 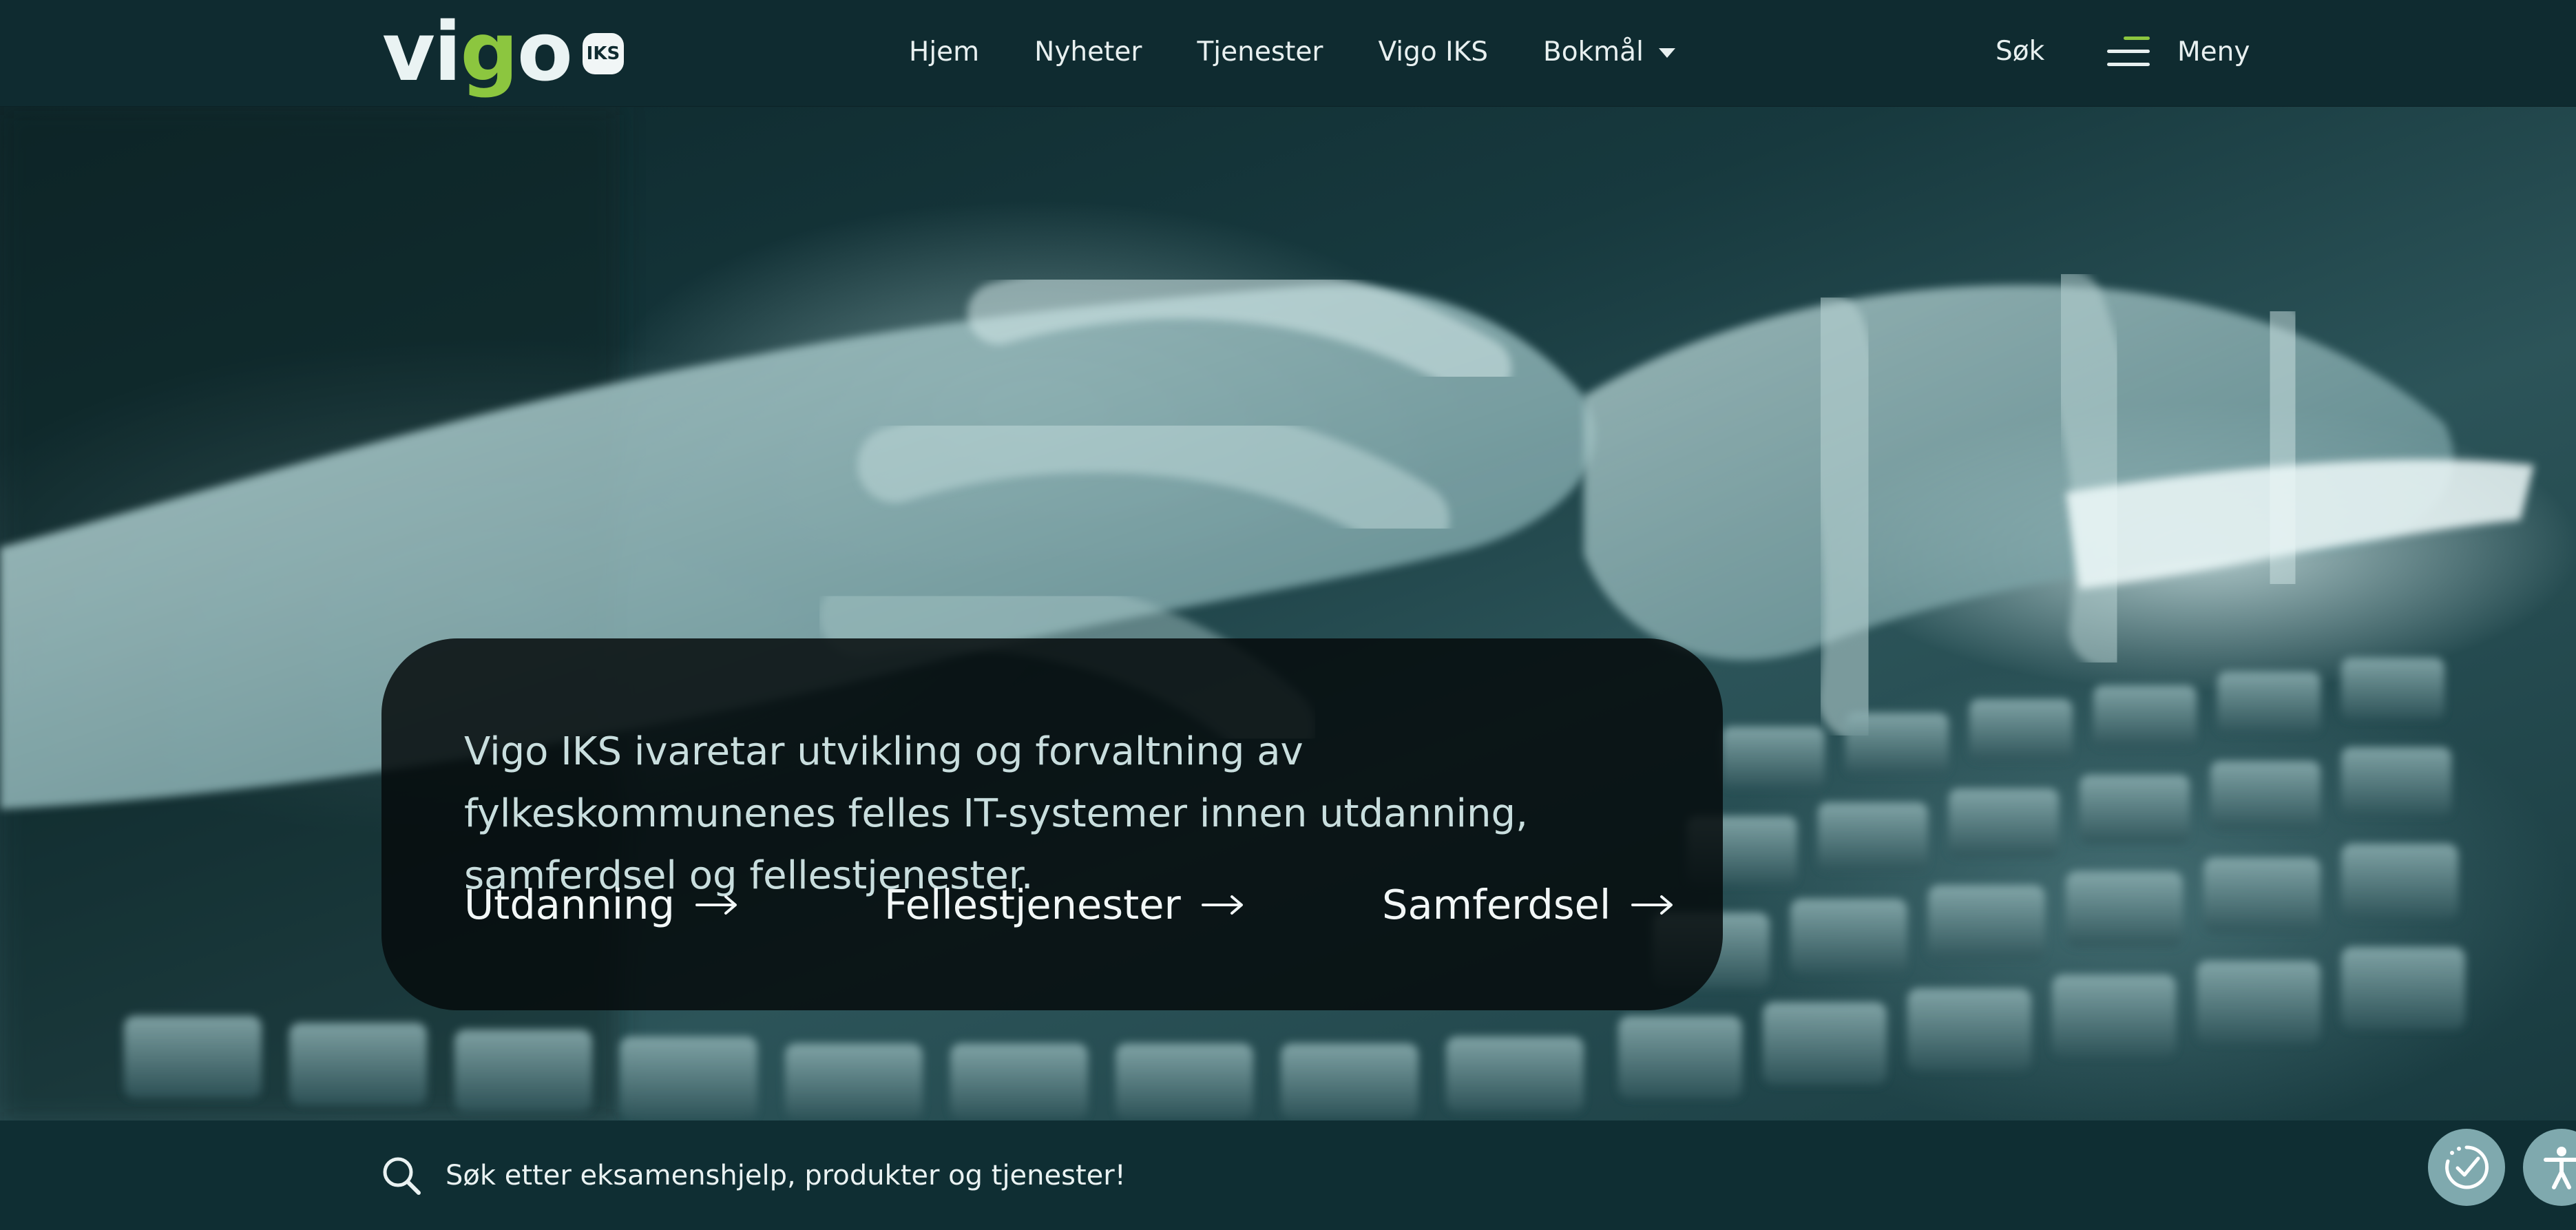 I want to click on main-nav: Hjem Nyheter Tjenester Vigo IKS Bokmål, so click(x=1292, y=51).